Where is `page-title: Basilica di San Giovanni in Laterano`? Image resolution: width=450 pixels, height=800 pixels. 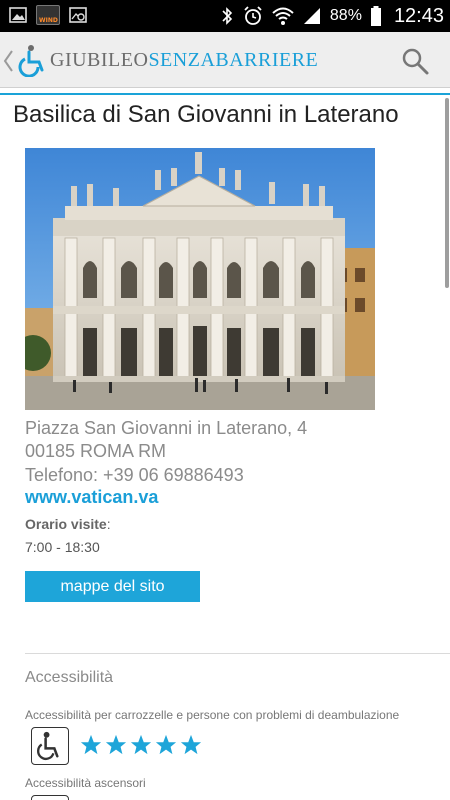
page-title: Basilica di San Giovanni in Laterano is located at coordinates (206, 114).